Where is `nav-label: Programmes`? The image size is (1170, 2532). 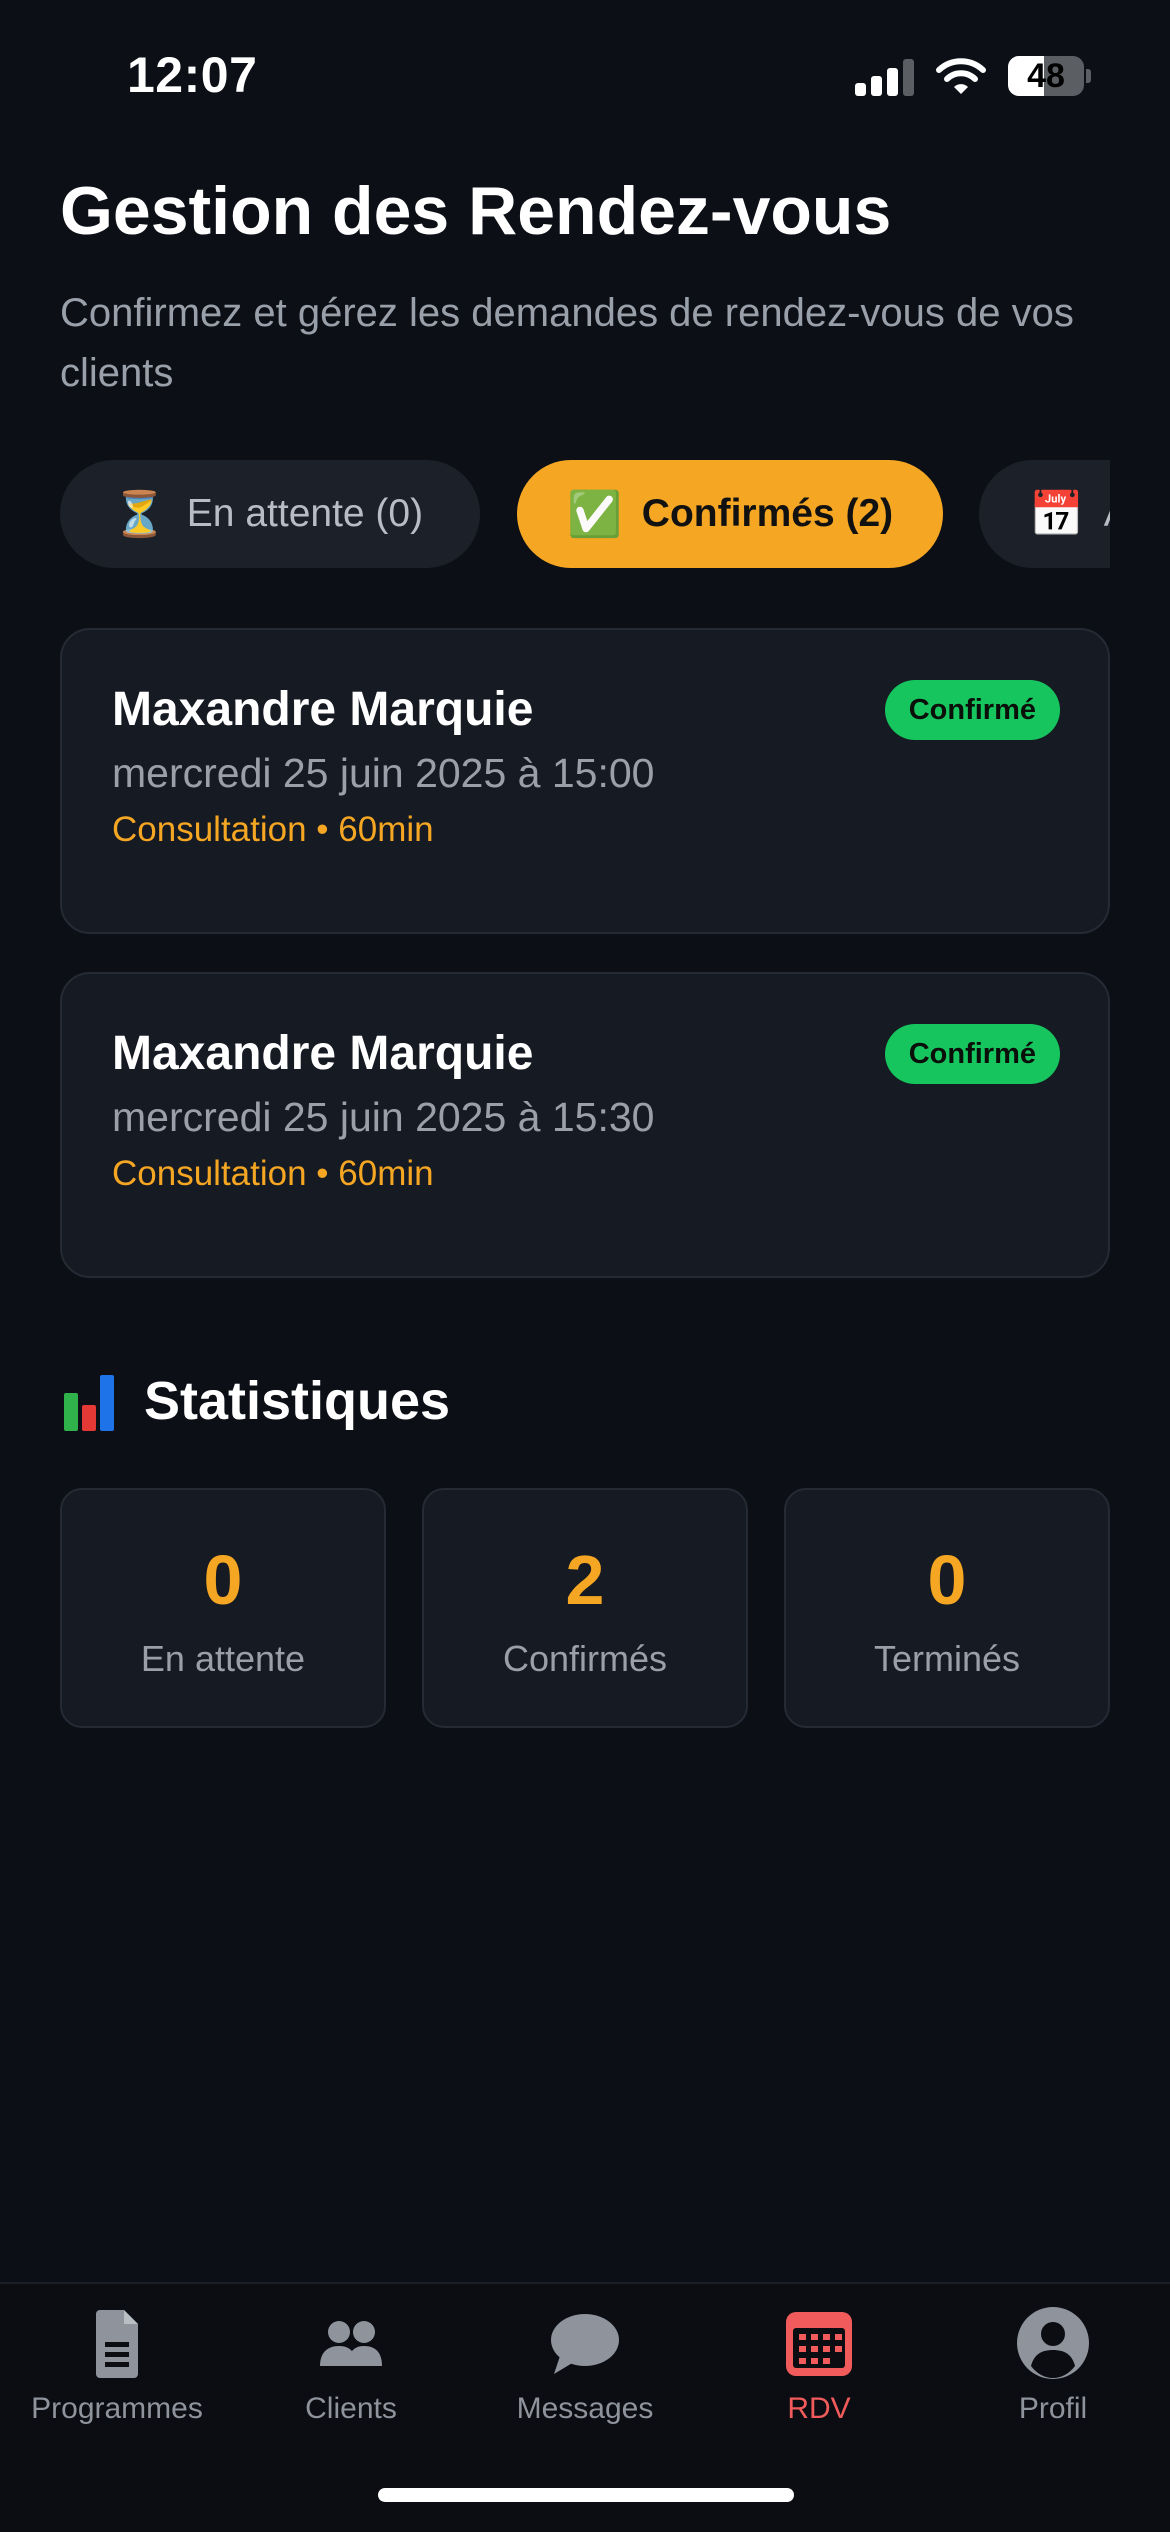 nav-label: Programmes is located at coordinates (117, 2408).